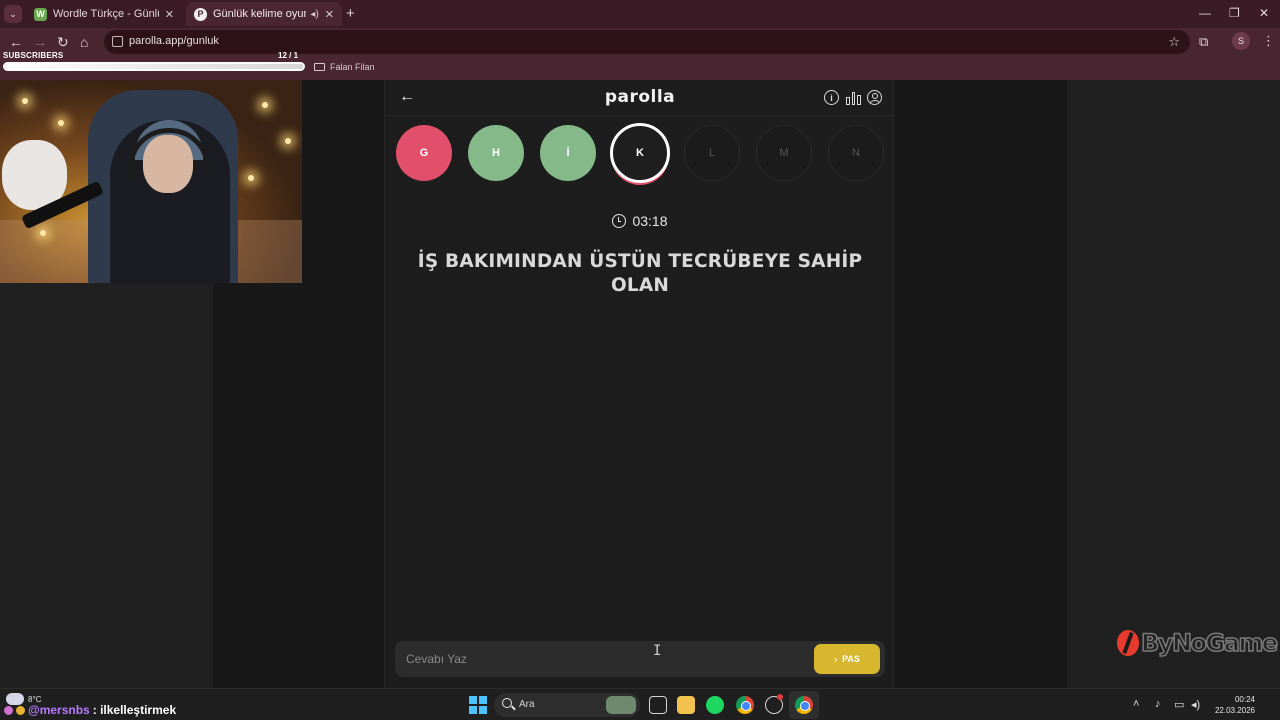 The width and height of the screenshot is (1280, 720). What do you see at coordinates (350, 13) in the screenshot?
I see `new-tab-button: +` at bounding box center [350, 13].